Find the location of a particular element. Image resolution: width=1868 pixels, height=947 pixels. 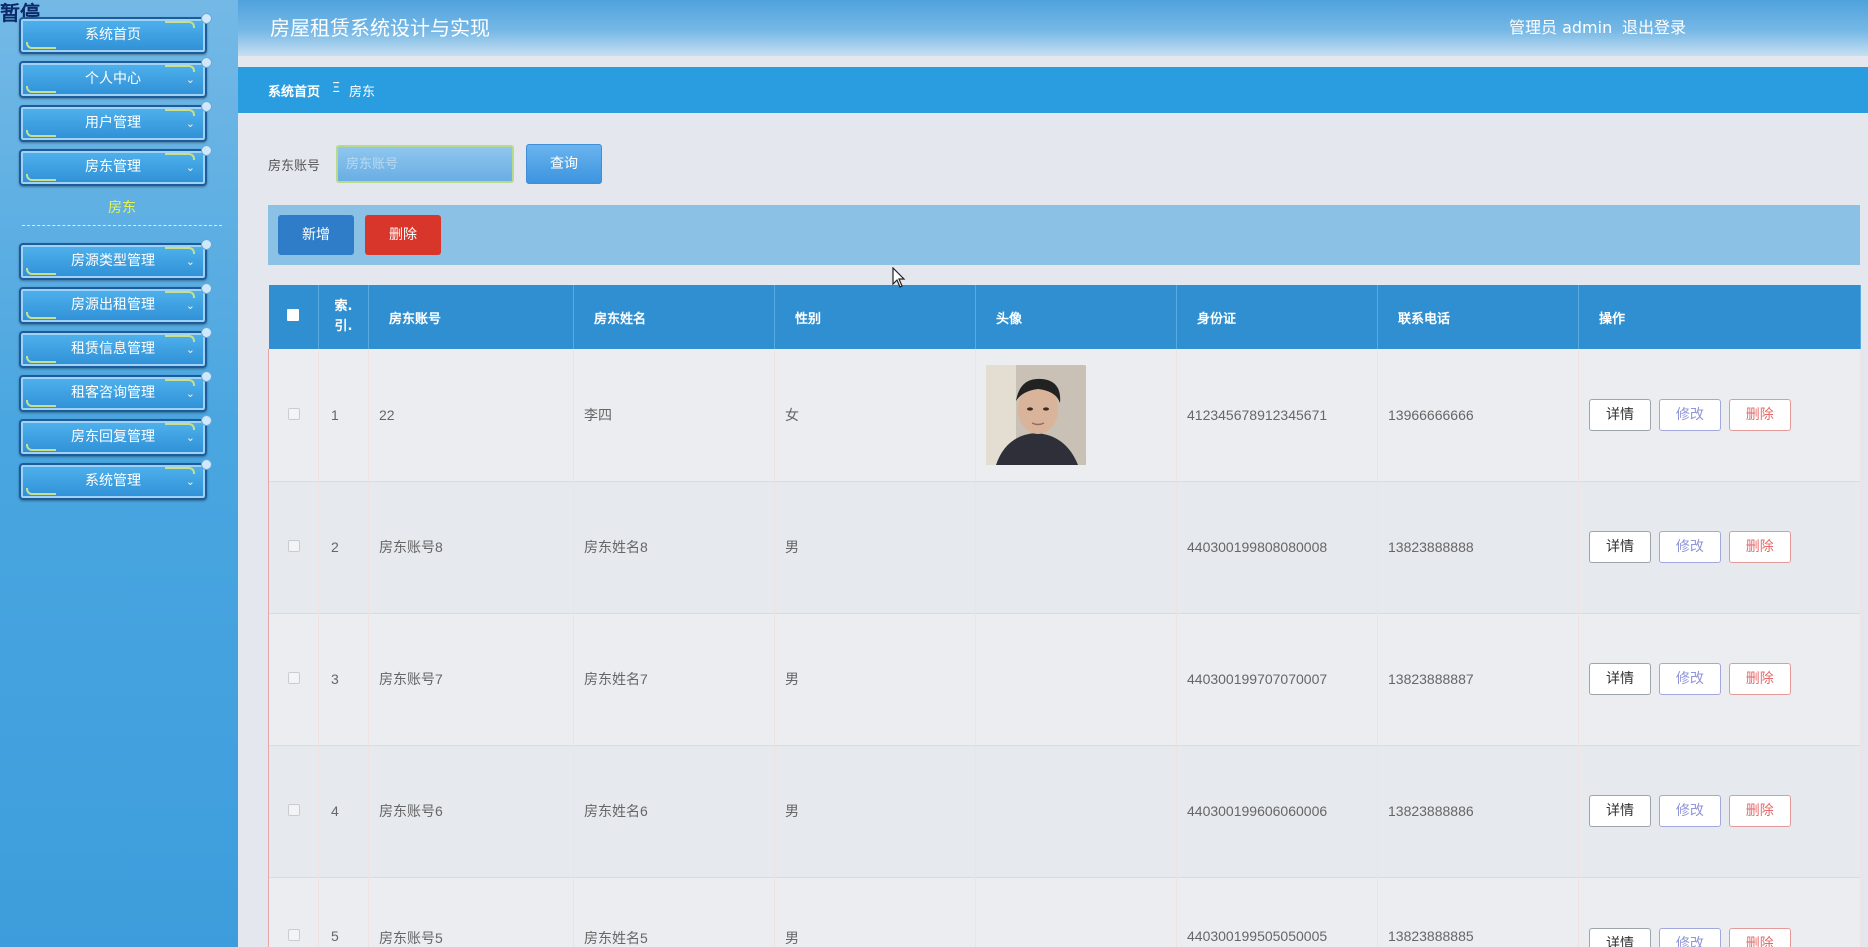

top-header: 房屋租赁系统设计与实现 管理员 admin 退出登录 is located at coordinates (1053, 28).